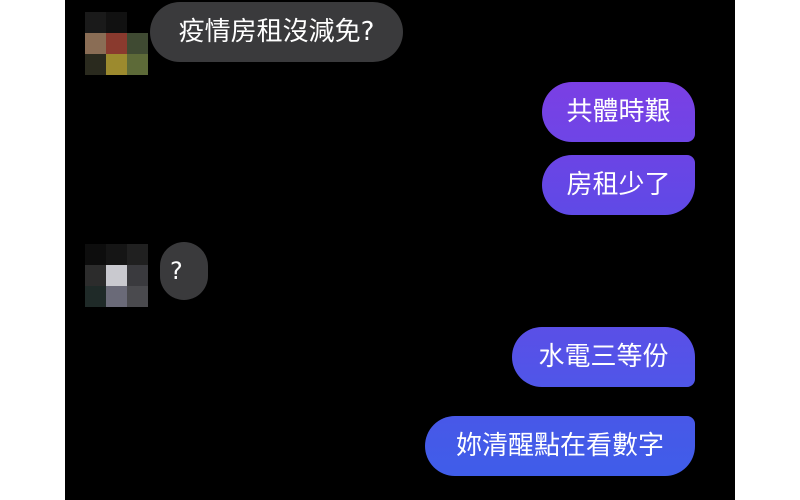 Image resolution: width=800 pixels, height=500 pixels. I want to click on outgoing-message: 水電三等份, so click(603, 357).